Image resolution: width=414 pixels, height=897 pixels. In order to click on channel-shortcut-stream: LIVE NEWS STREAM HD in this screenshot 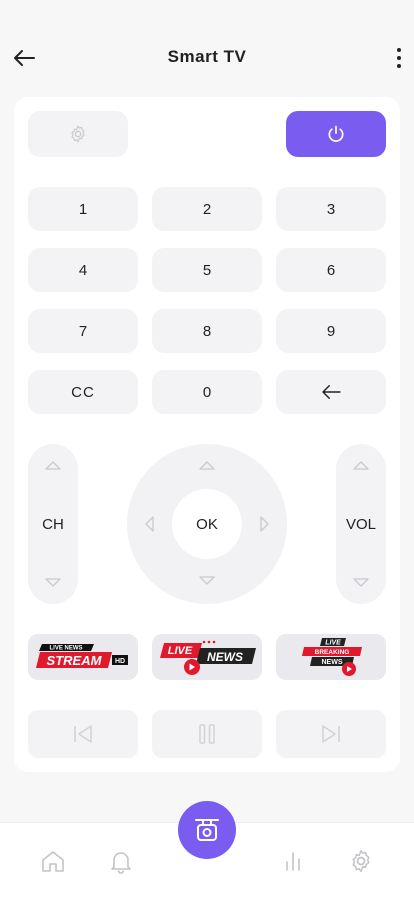, I will do `click(83, 657)`.